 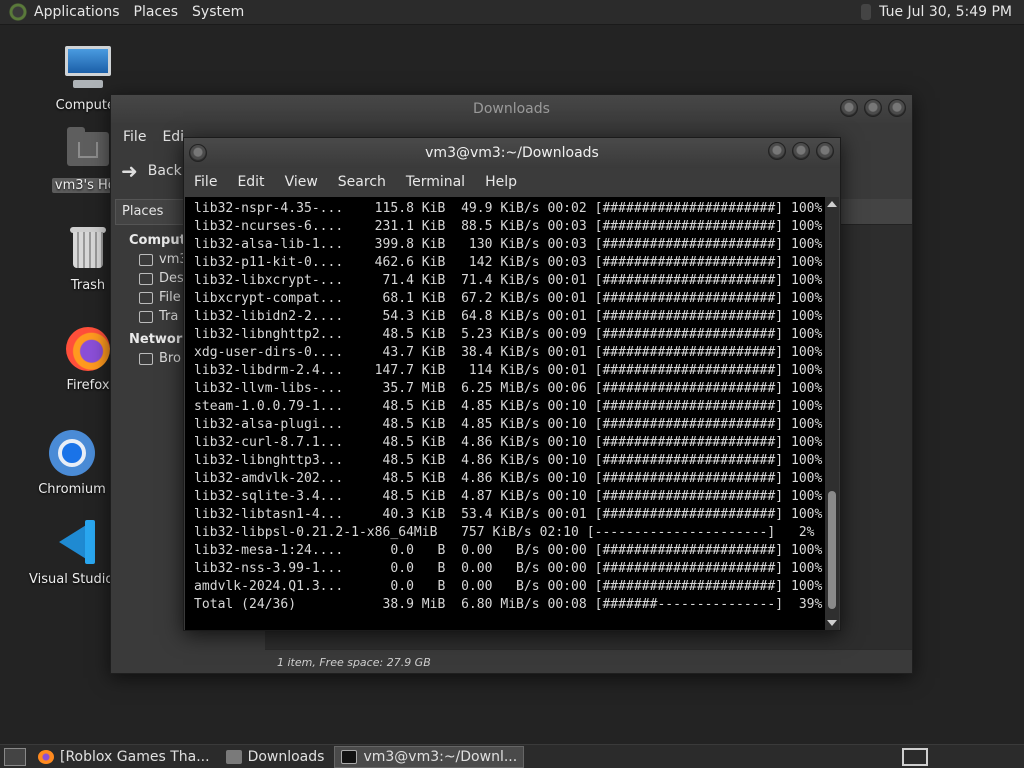 What do you see at coordinates (165, 171) in the screenshot?
I see `back-button: Back` at bounding box center [165, 171].